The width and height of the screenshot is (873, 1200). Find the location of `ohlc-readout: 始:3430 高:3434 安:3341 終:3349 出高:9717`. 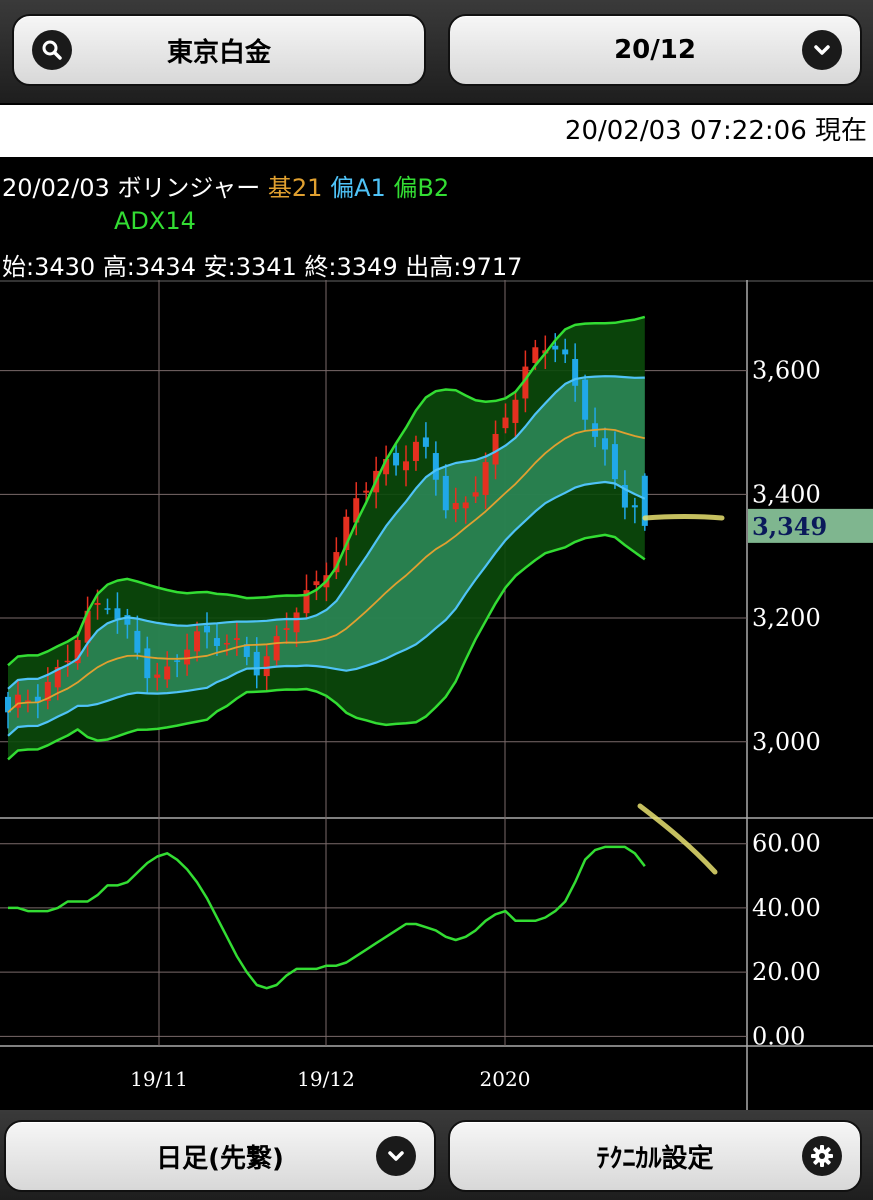

ohlc-readout: 始:3430 高:3434 安:3341 終:3349 出高:9717 is located at coordinates (262, 264).